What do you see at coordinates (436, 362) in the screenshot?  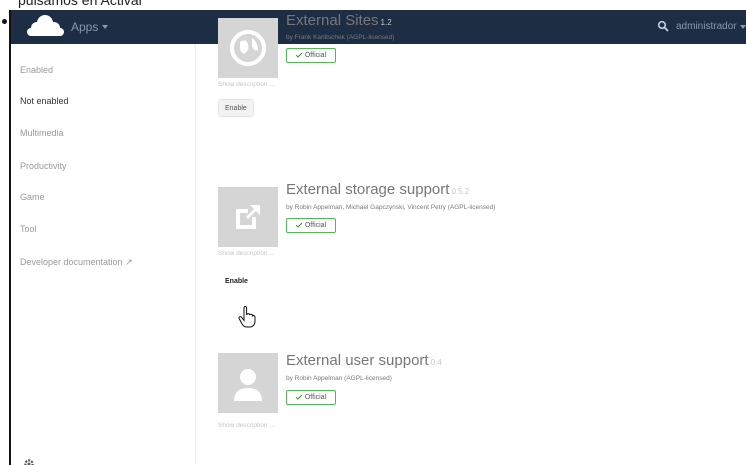 I see `app-version: 0.4` at bounding box center [436, 362].